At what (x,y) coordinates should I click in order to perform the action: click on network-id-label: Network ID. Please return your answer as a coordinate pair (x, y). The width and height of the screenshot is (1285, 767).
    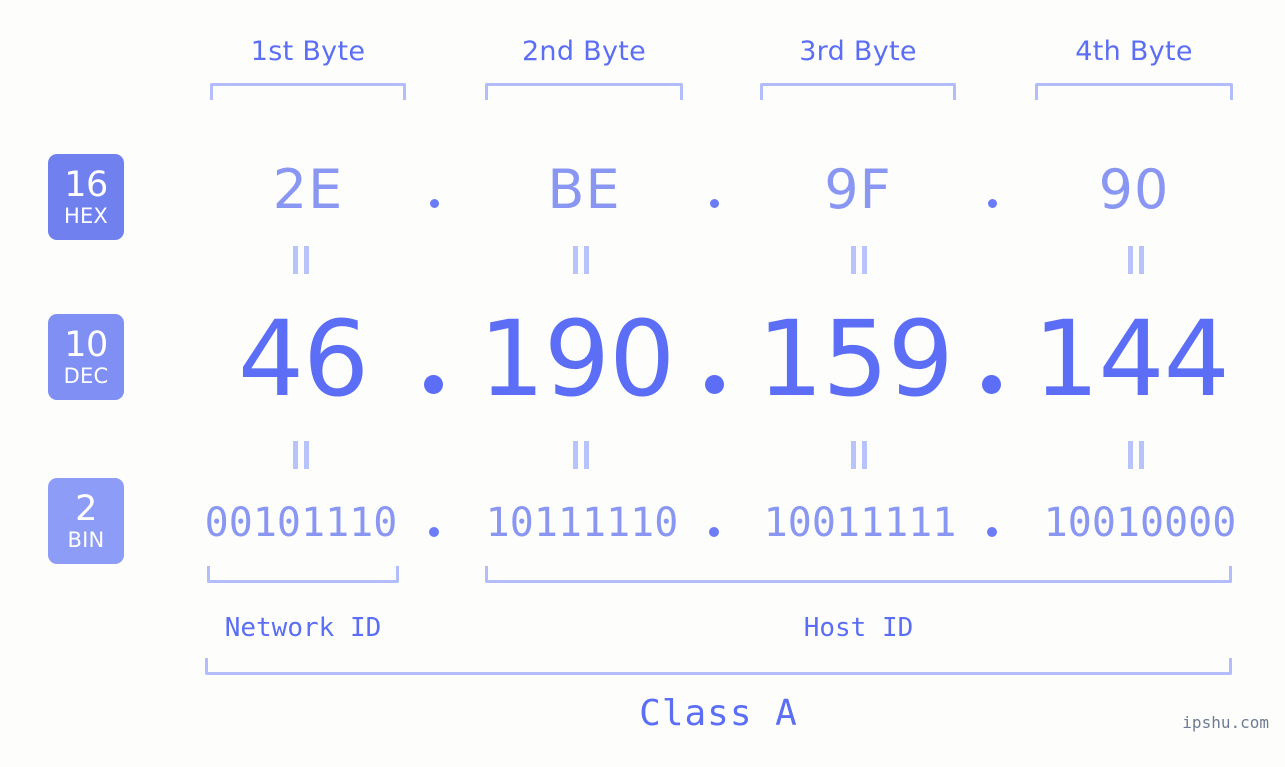
    Looking at the image, I should click on (303, 628).